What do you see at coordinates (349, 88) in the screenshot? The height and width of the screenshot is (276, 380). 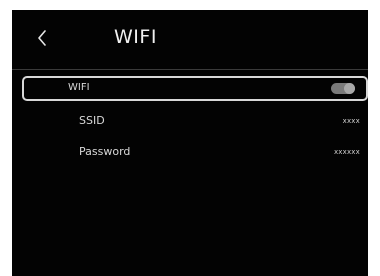 I see `wifi-toggle-knob` at bounding box center [349, 88].